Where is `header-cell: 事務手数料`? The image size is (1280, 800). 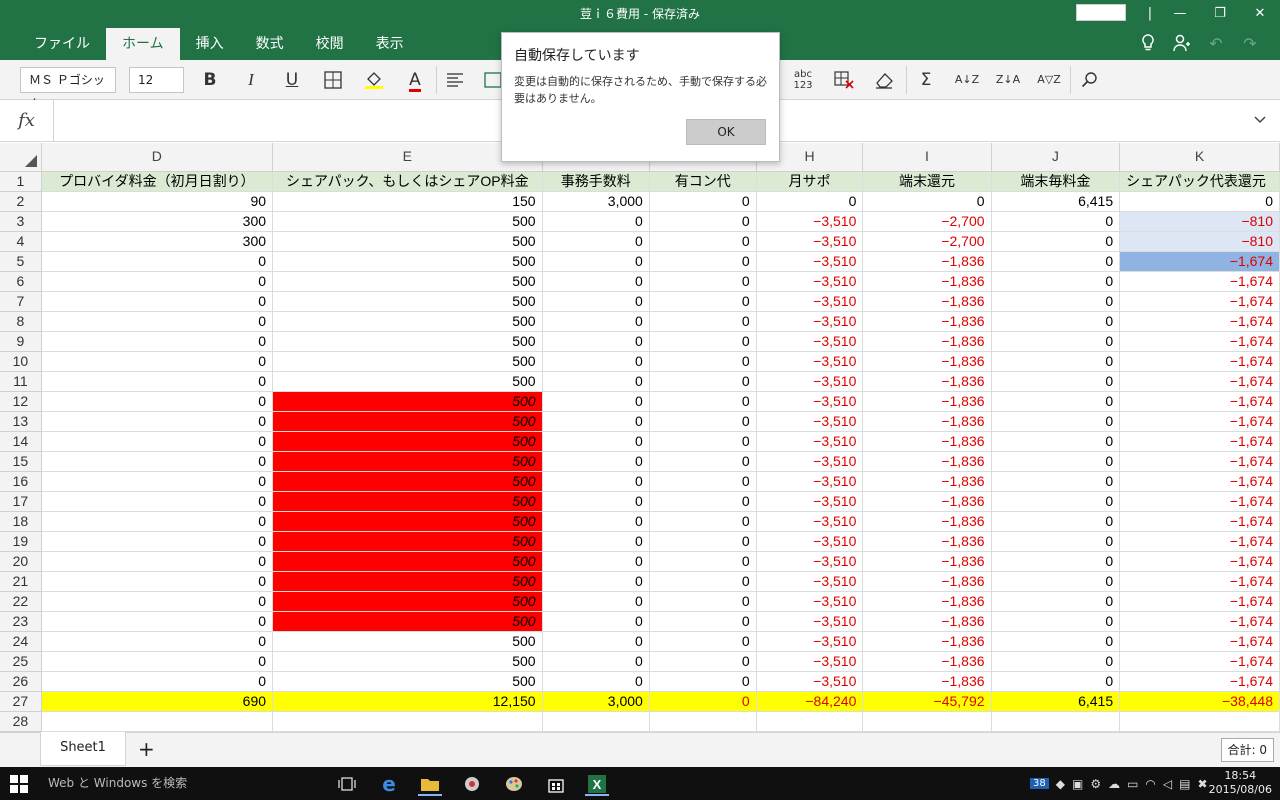
header-cell: 事務手数料 is located at coordinates (596, 181).